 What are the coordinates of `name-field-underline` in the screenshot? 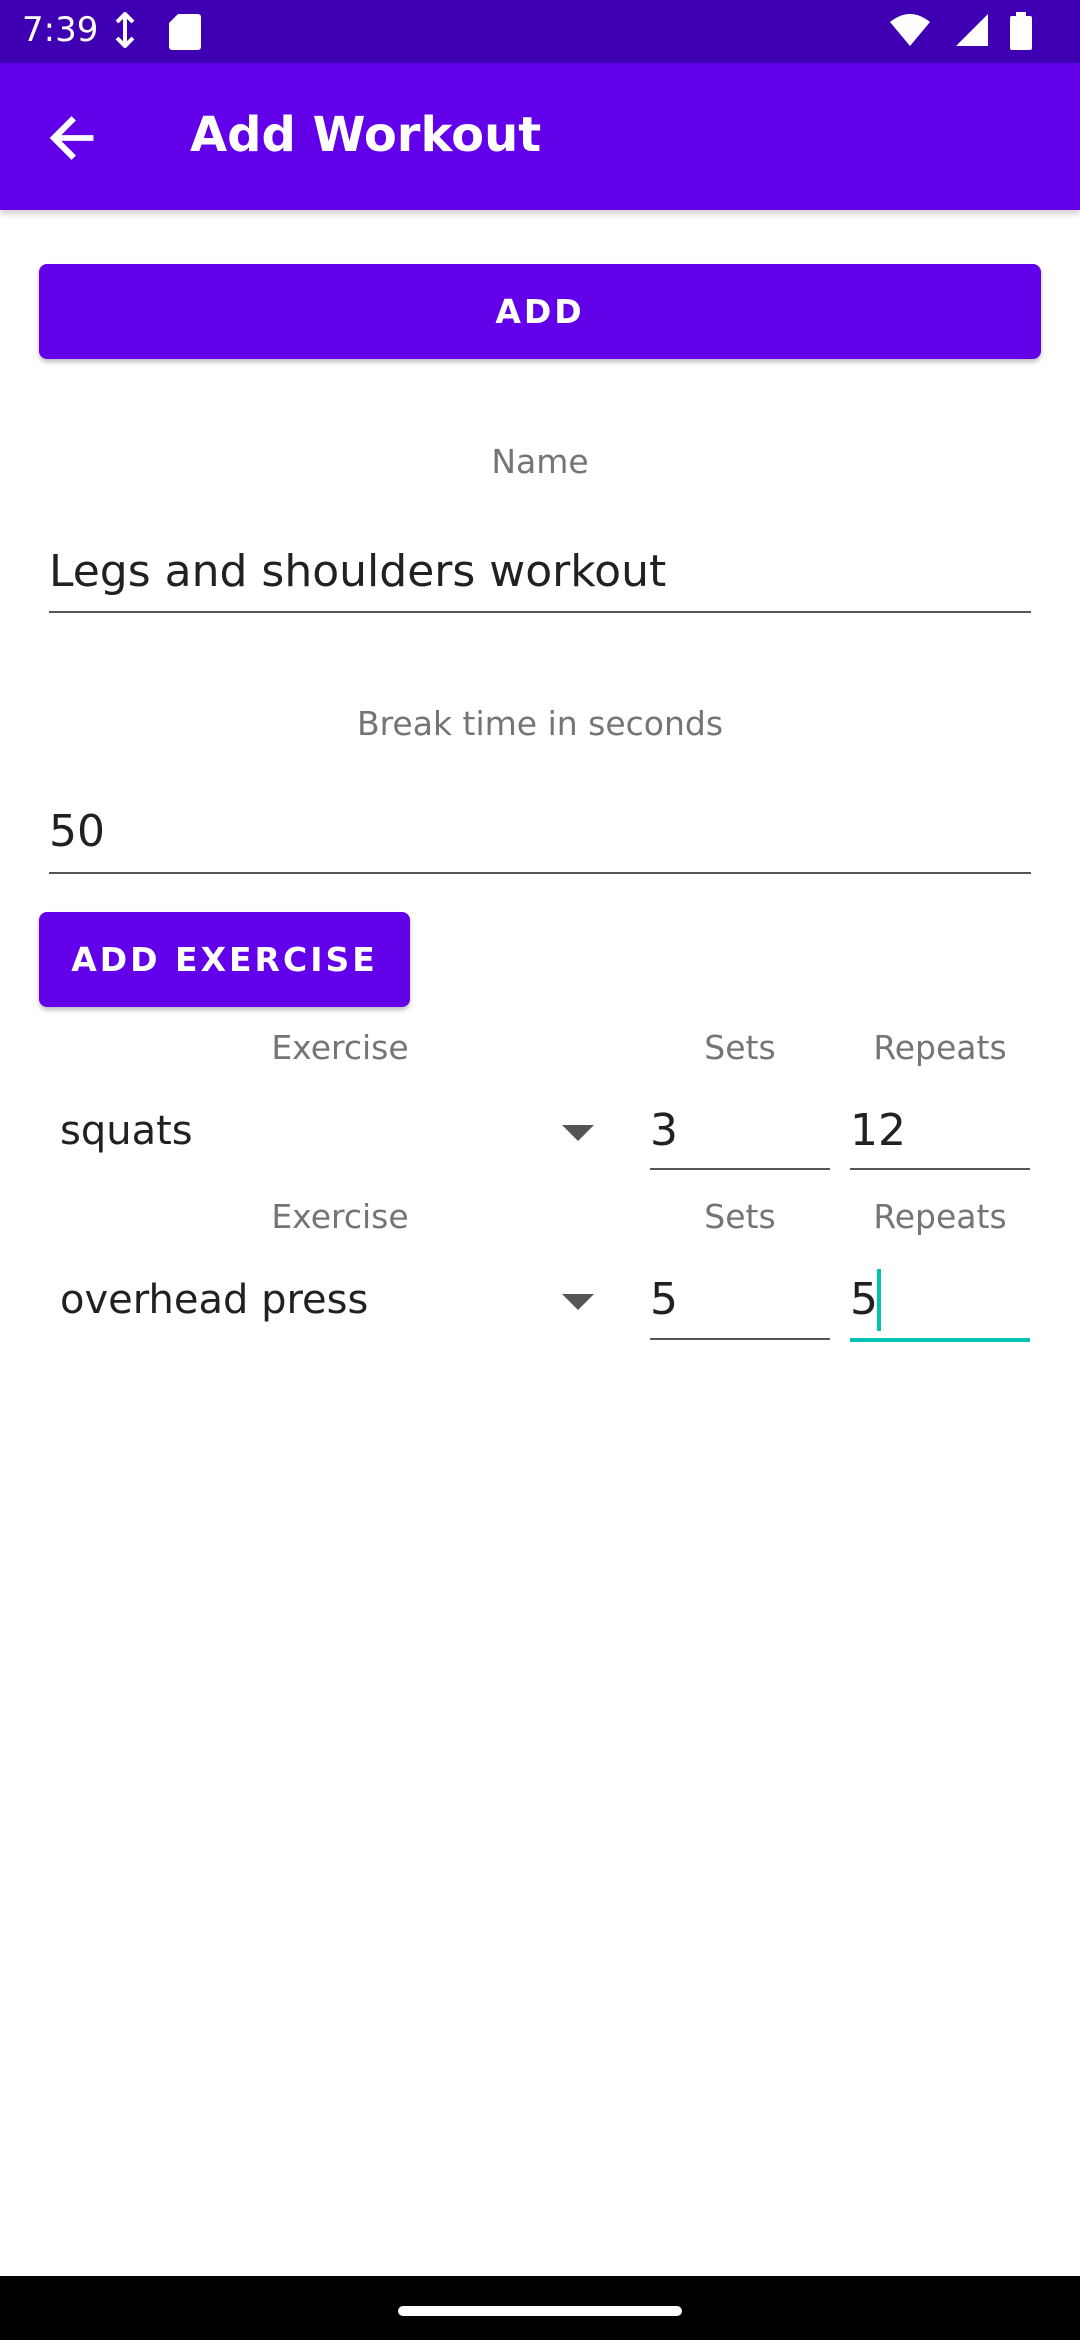 It's located at (540, 612).